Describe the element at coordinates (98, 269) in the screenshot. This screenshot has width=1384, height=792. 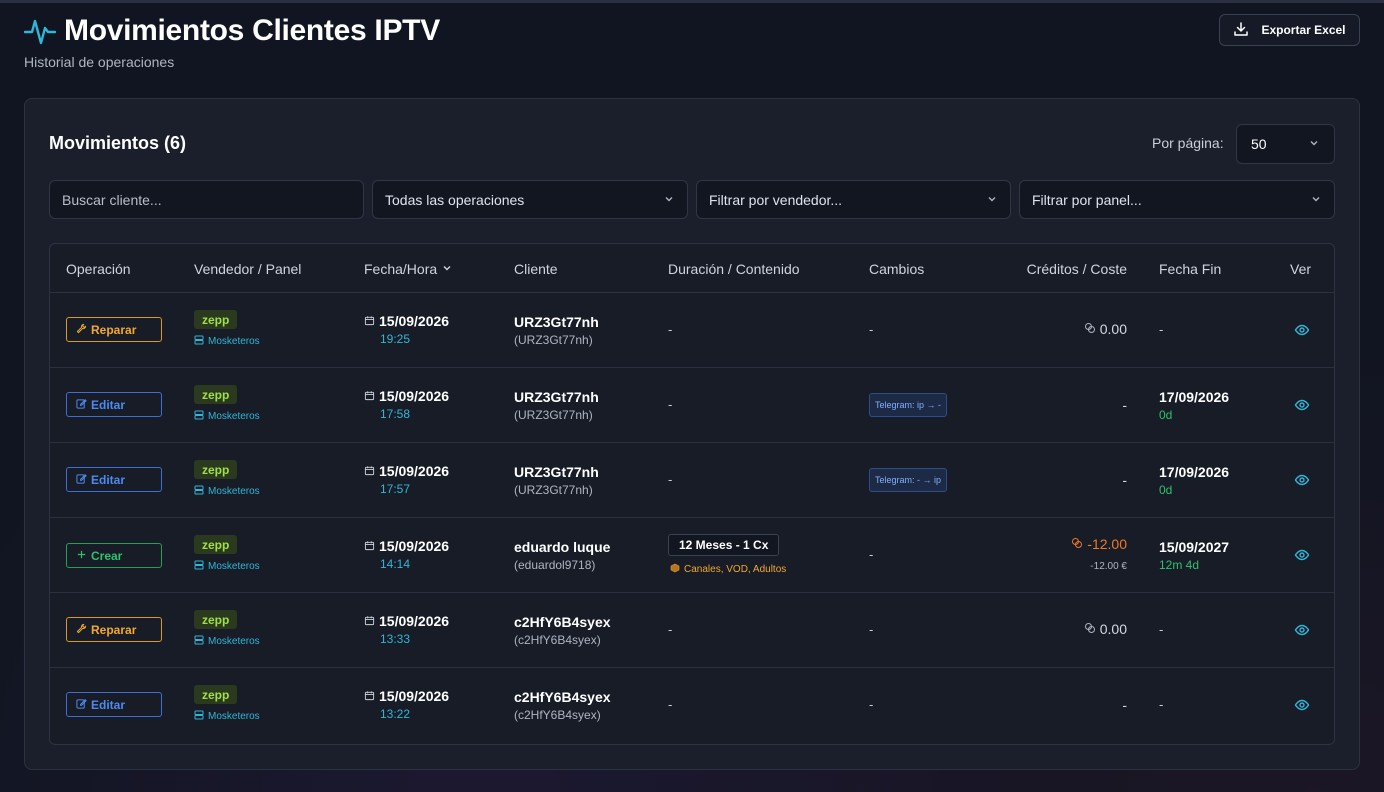
I see `column-header-operation: Operación` at that location.